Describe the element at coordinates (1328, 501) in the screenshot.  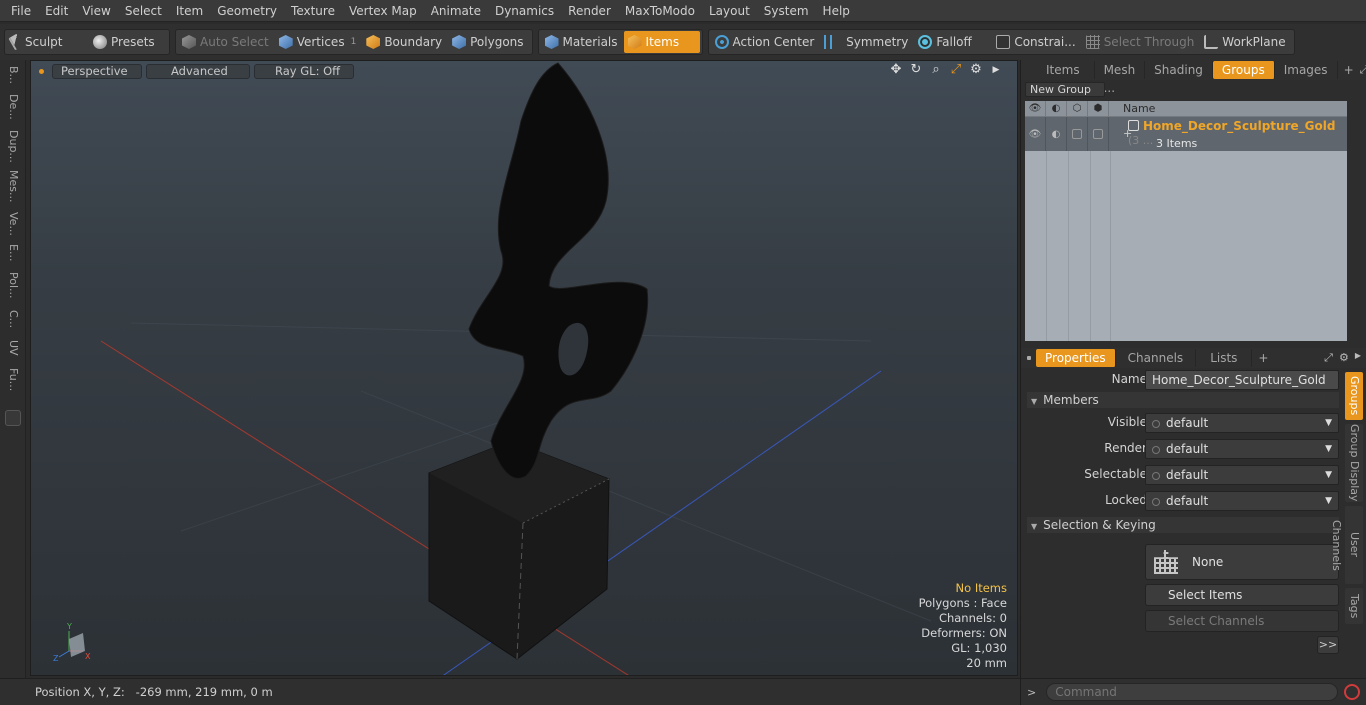
I see `dropdown-arrow-icon: ▼` at that location.